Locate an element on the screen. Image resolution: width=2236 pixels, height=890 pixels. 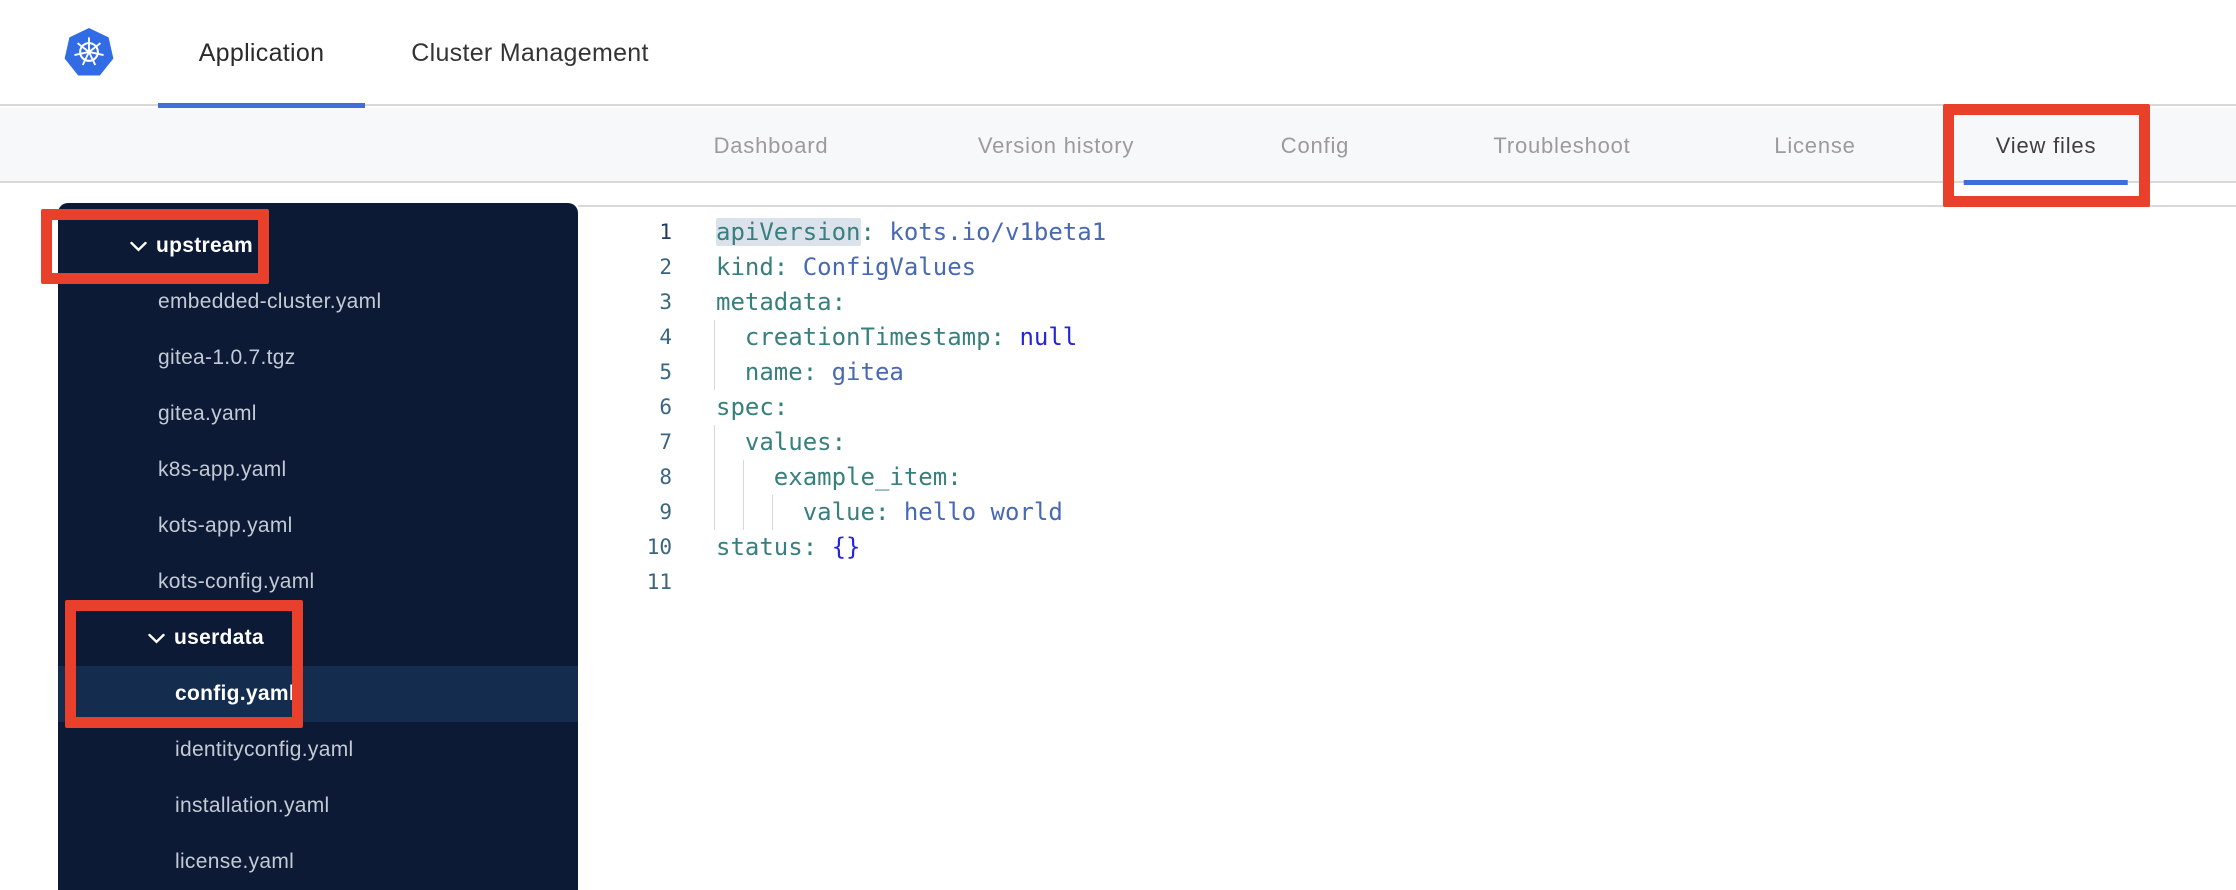
file-label: config.yaml is located at coordinates (235, 693).